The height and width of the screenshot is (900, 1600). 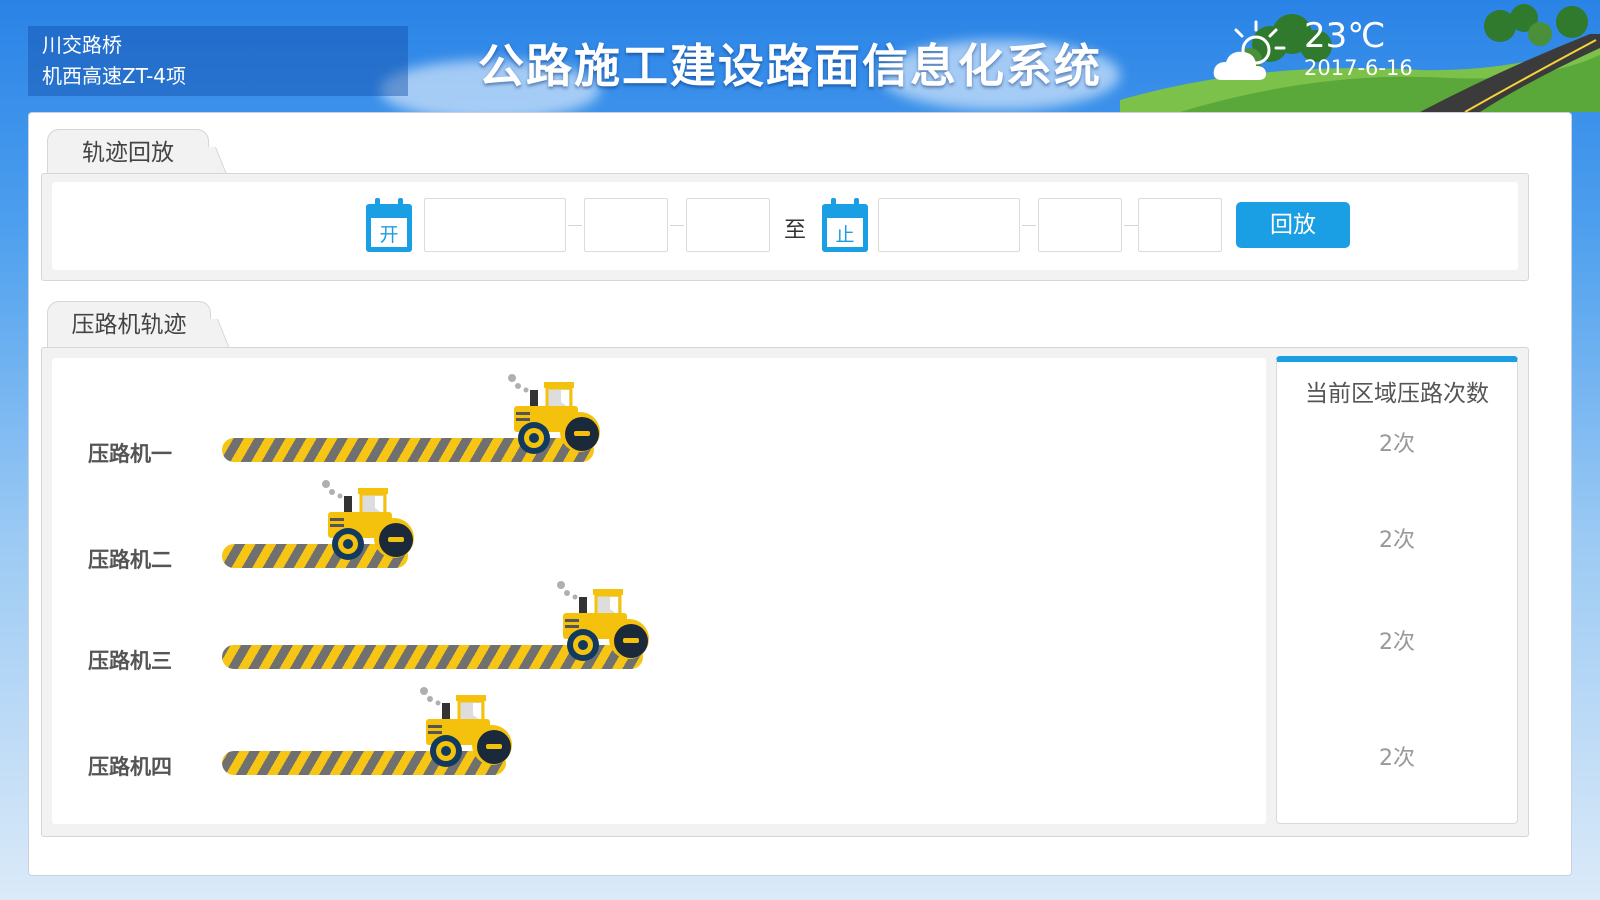 What do you see at coordinates (790, 66) in the screenshot?
I see `system-title: 公路施工建设路面信息化系统` at bounding box center [790, 66].